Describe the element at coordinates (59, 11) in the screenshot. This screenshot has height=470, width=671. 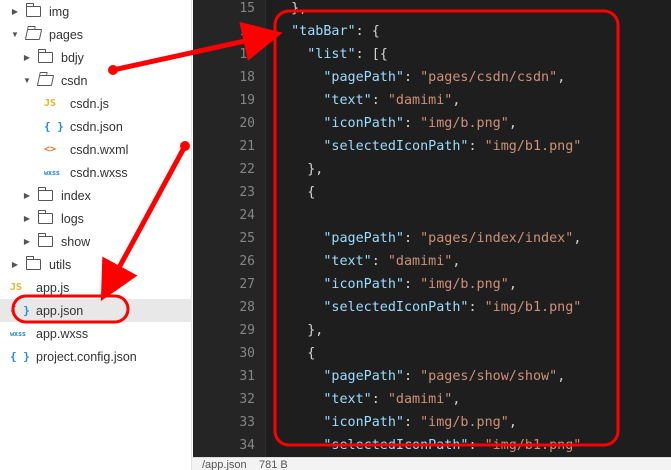
I see `tree-item-label: img` at that location.